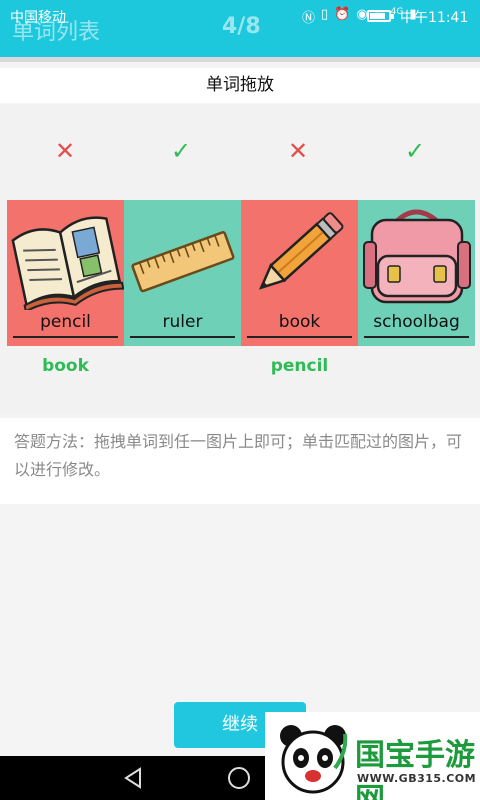 This screenshot has height=800, width=480. What do you see at coordinates (240, 85) in the screenshot?
I see `section-title: 单词拖放` at bounding box center [240, 85].